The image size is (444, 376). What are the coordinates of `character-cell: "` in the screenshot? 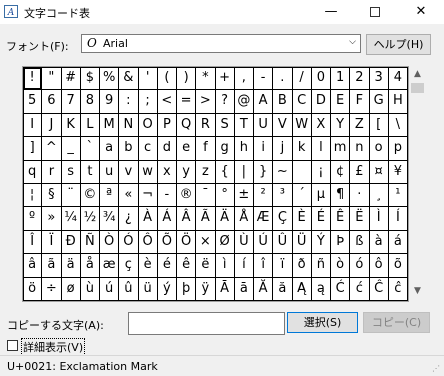 It's located at (52, 79).